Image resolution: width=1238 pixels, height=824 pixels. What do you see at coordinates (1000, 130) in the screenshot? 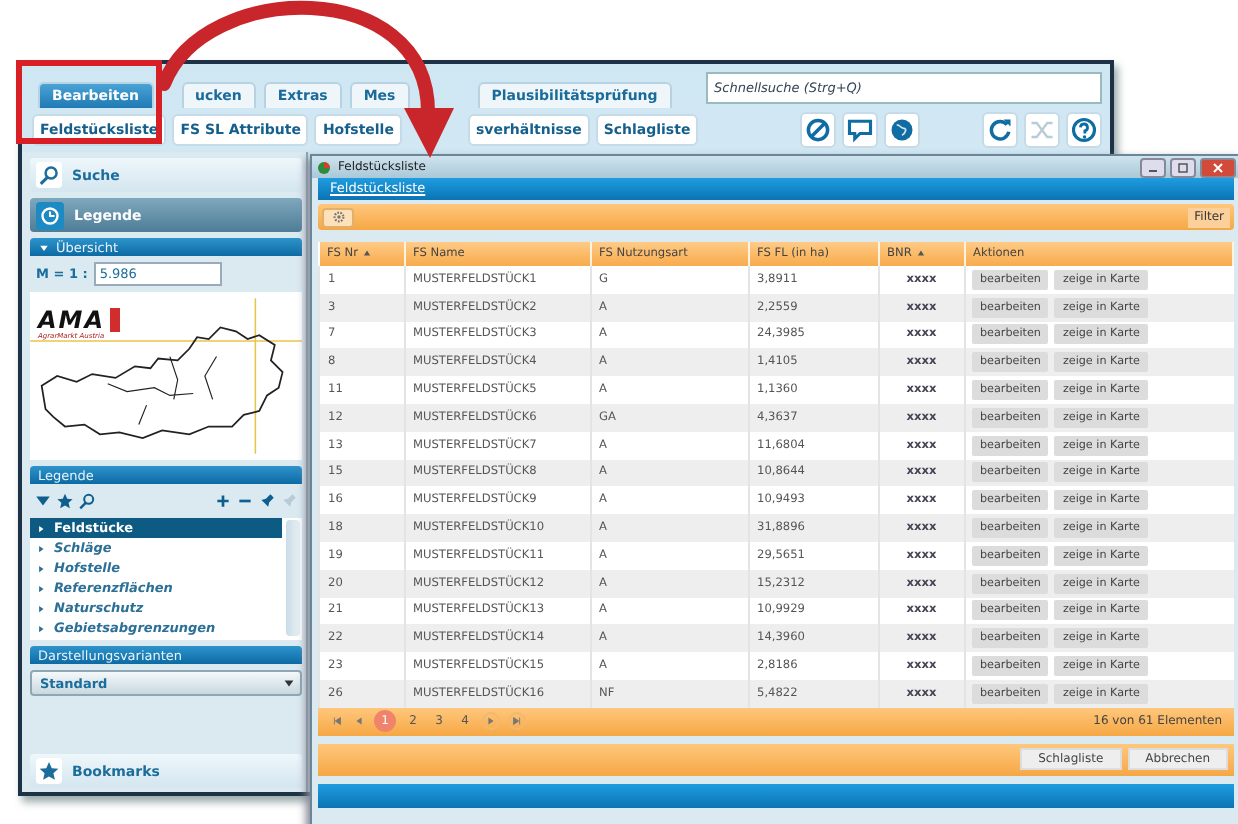
I see `refresh-icon` at bounding box center [1000, 130].